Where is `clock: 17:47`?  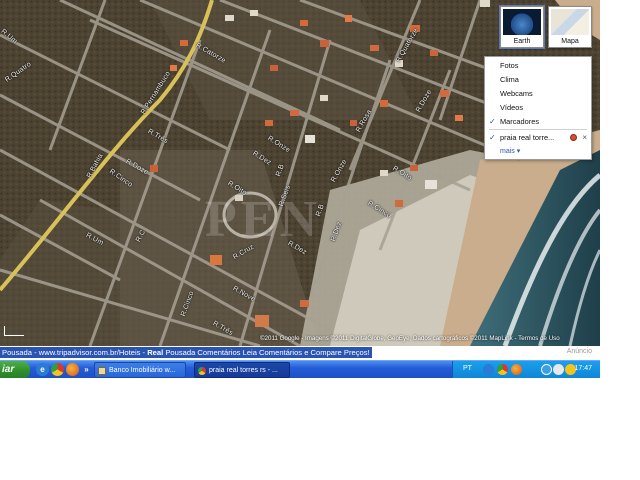 clock: 17:47 is located at coordinates (583, 368).